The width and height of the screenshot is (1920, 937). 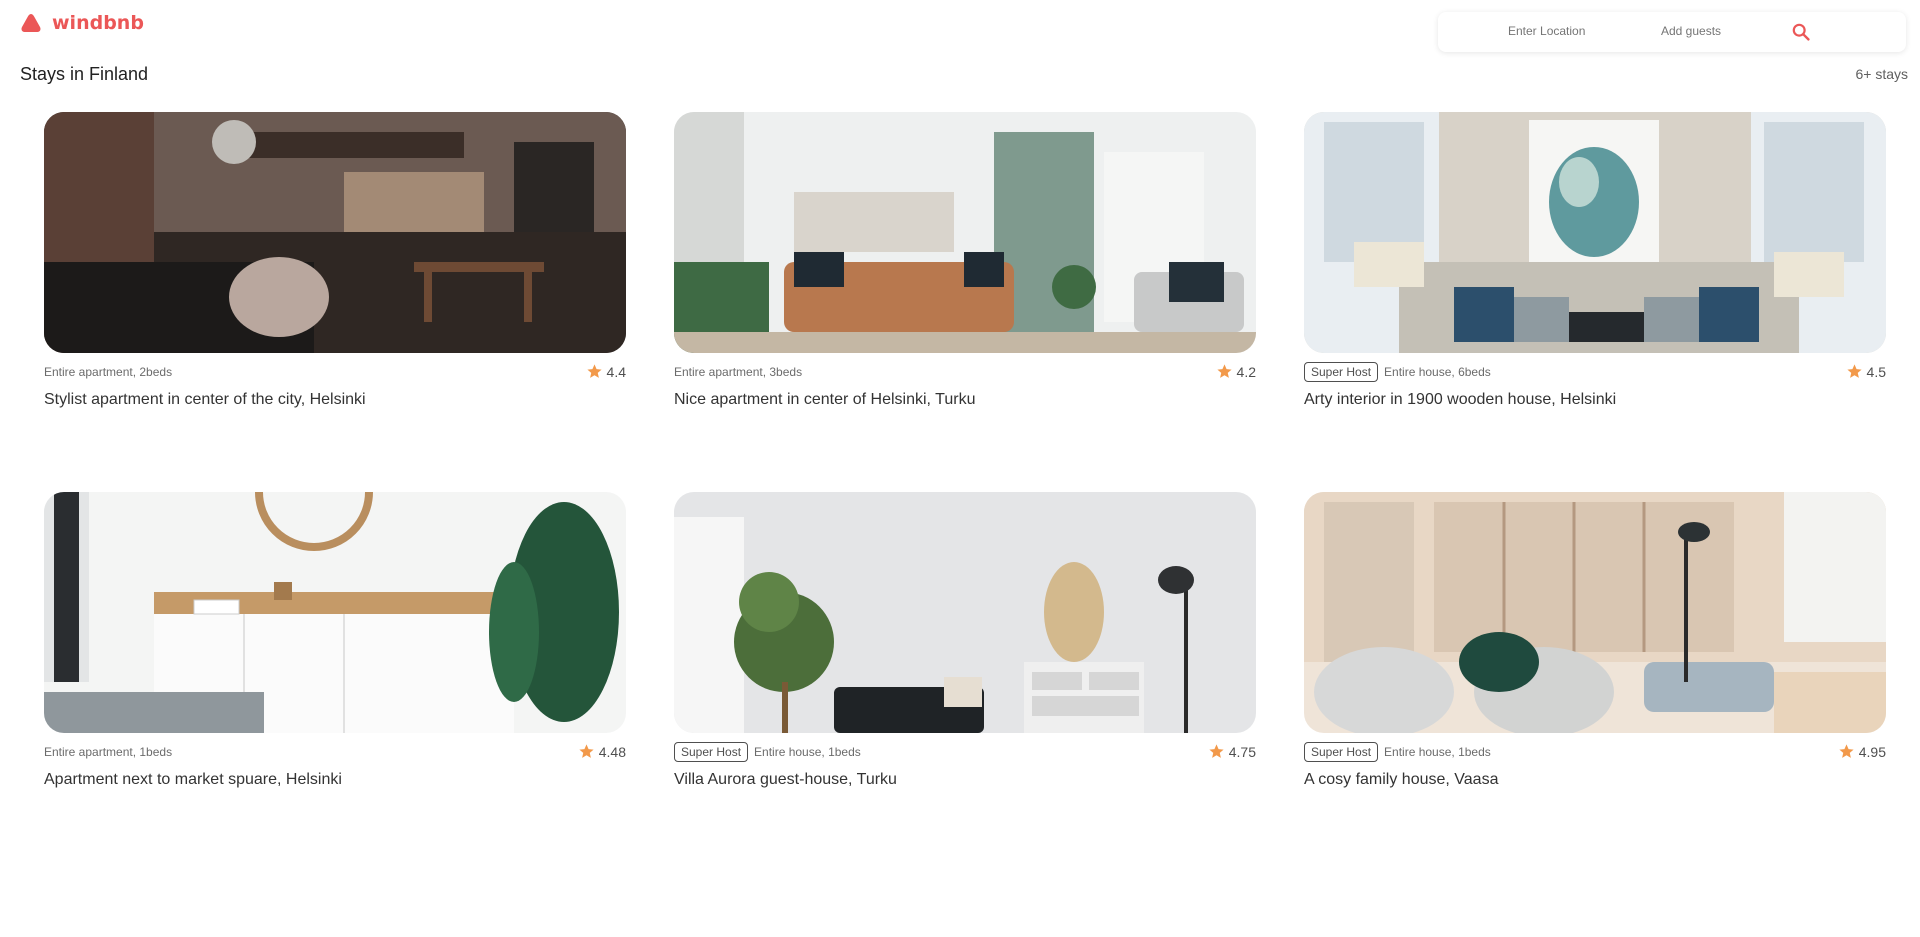 I want to click on rating-value: 4.95, so click(x=1872, y=751).